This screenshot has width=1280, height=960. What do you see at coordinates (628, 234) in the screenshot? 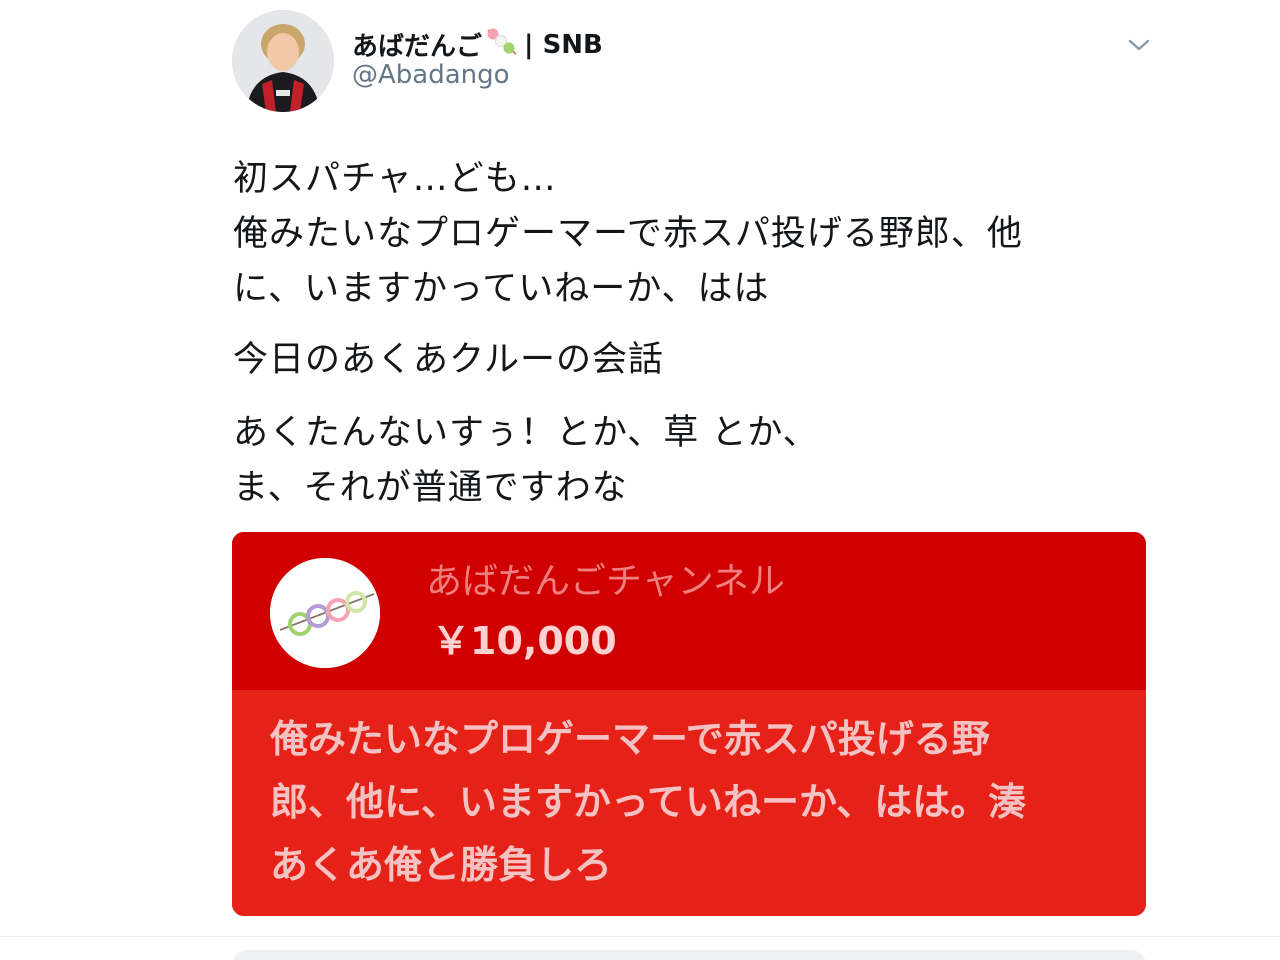
I see `tweet-text-line-2: 俺みたいなプロゲーマーで赤スパ投げる野郎、他` at bounding box center [628, 234].